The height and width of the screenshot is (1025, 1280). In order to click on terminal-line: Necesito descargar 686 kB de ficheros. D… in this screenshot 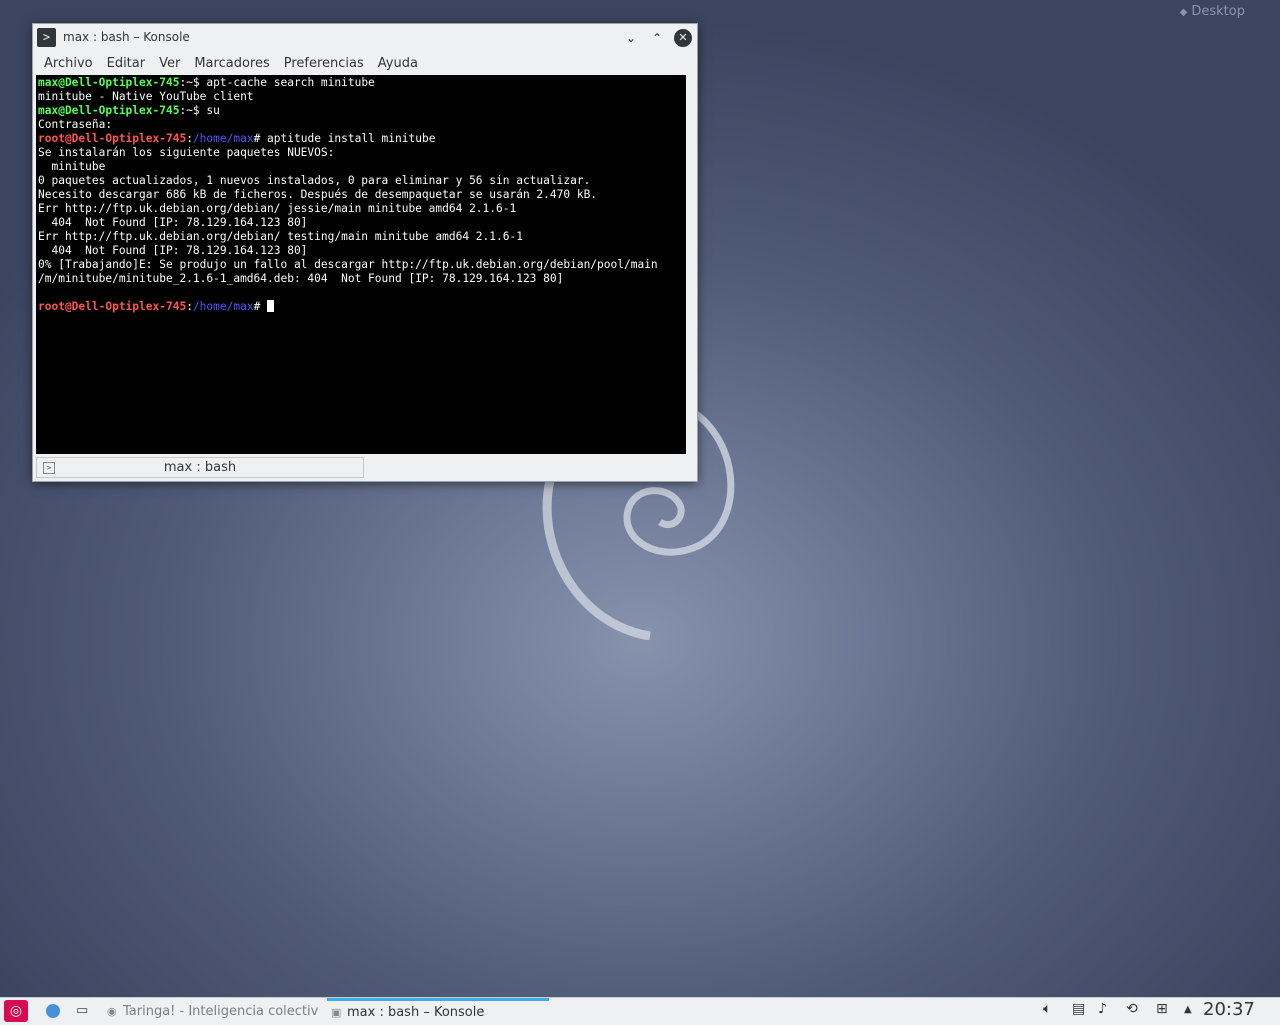, I will do `click(361, 195)`.